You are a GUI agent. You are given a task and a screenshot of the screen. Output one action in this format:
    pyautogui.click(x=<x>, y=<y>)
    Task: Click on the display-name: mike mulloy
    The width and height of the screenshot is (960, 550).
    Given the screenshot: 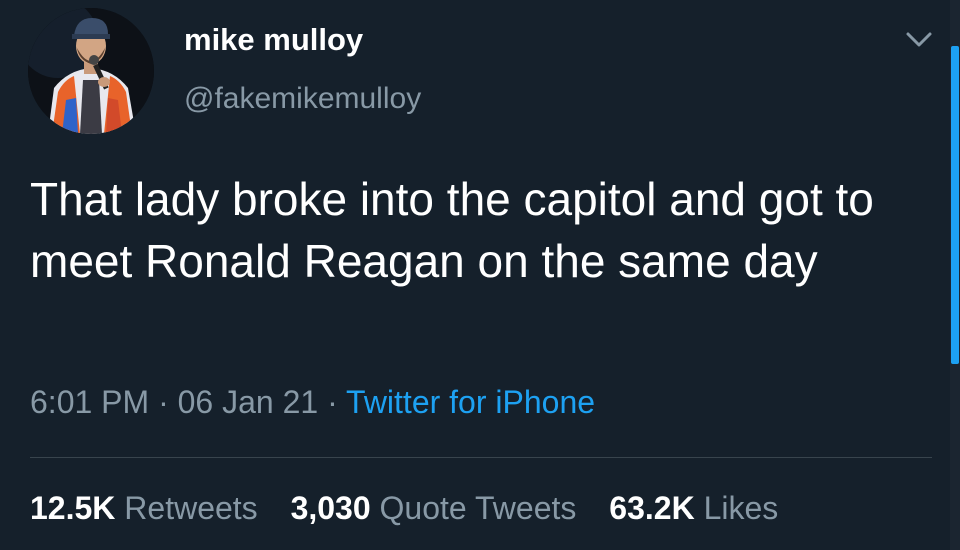 What is the action you would take?
    pyautogui.click(x=273, y=40)
    